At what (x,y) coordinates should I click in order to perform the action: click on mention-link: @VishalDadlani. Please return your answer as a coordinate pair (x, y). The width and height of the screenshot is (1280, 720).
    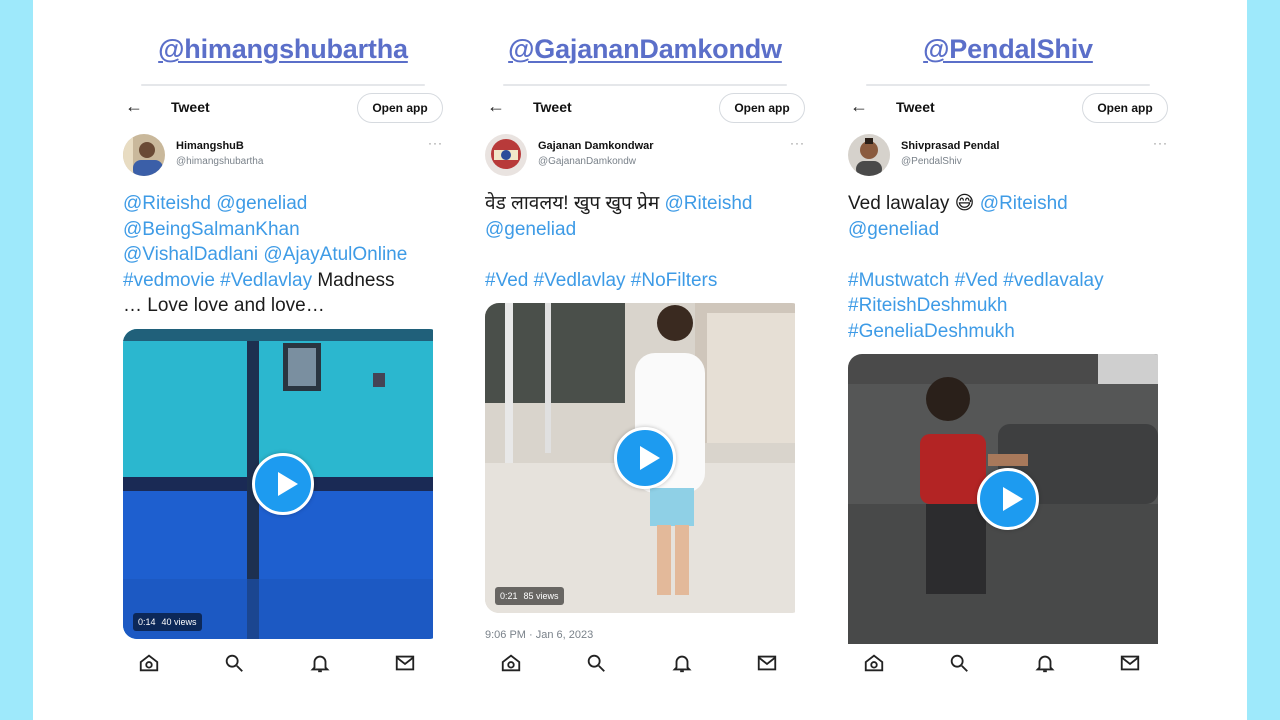
    Looking at the image, I should click on (190, 254).